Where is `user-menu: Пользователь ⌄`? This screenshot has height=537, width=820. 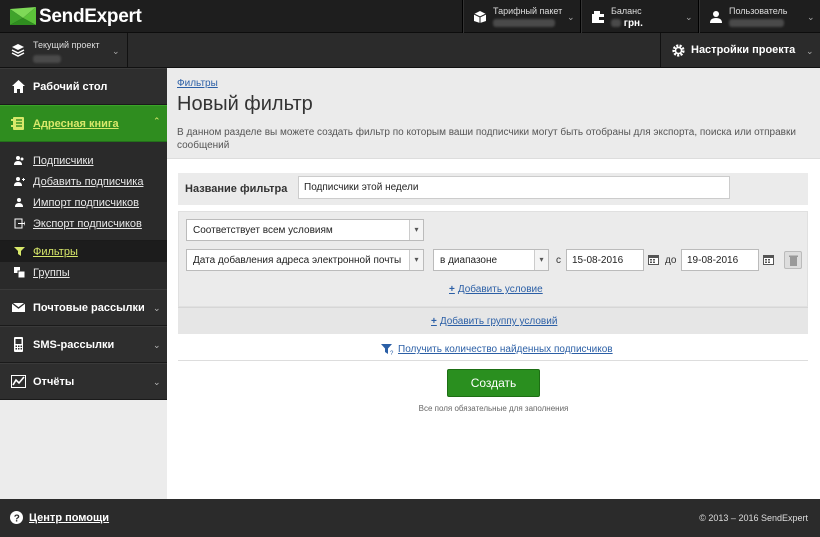
user-menu: Пользователь ⌄ is located at coordinates (759, 16).